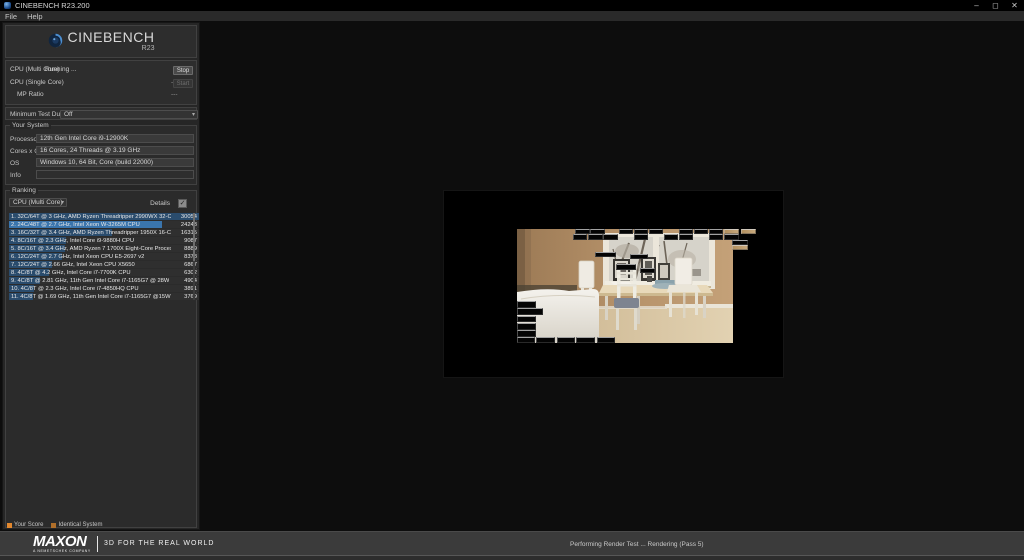 The width and height of the screenshot is (1024, 560). Describe the element at coordinates (97, 544) in the screenshot. I see `footer-divider` at that location.